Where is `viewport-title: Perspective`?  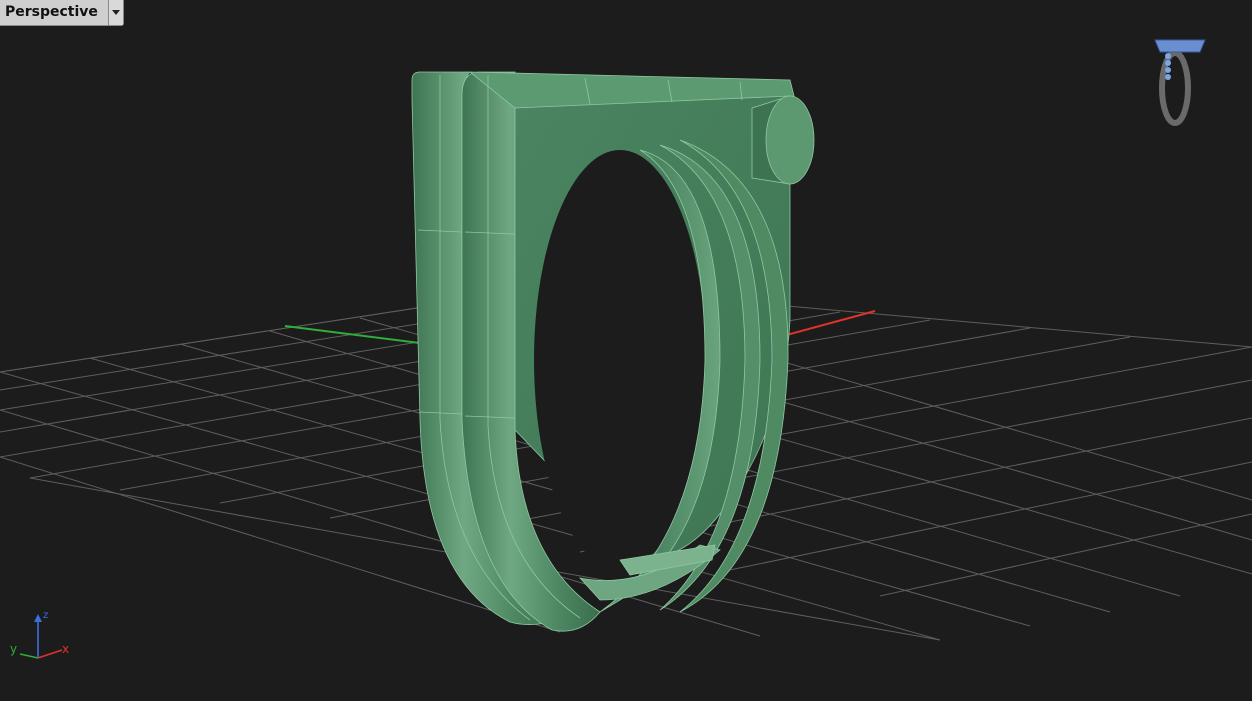
viewport-title: Perspective is located at coordinates (54, 12).